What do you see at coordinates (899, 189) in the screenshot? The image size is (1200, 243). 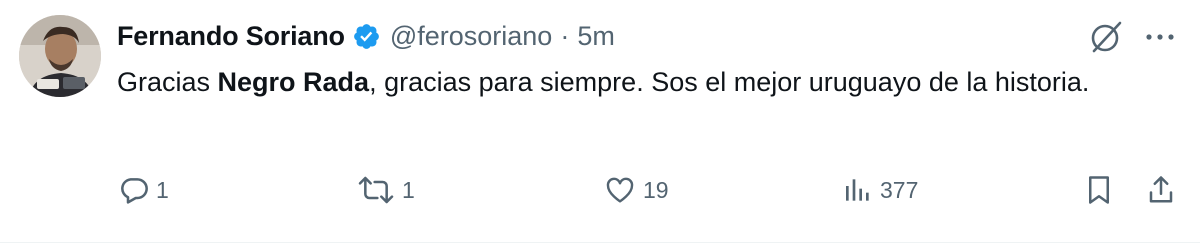 I see `views-count: 377` at bounding box center [899, 189].